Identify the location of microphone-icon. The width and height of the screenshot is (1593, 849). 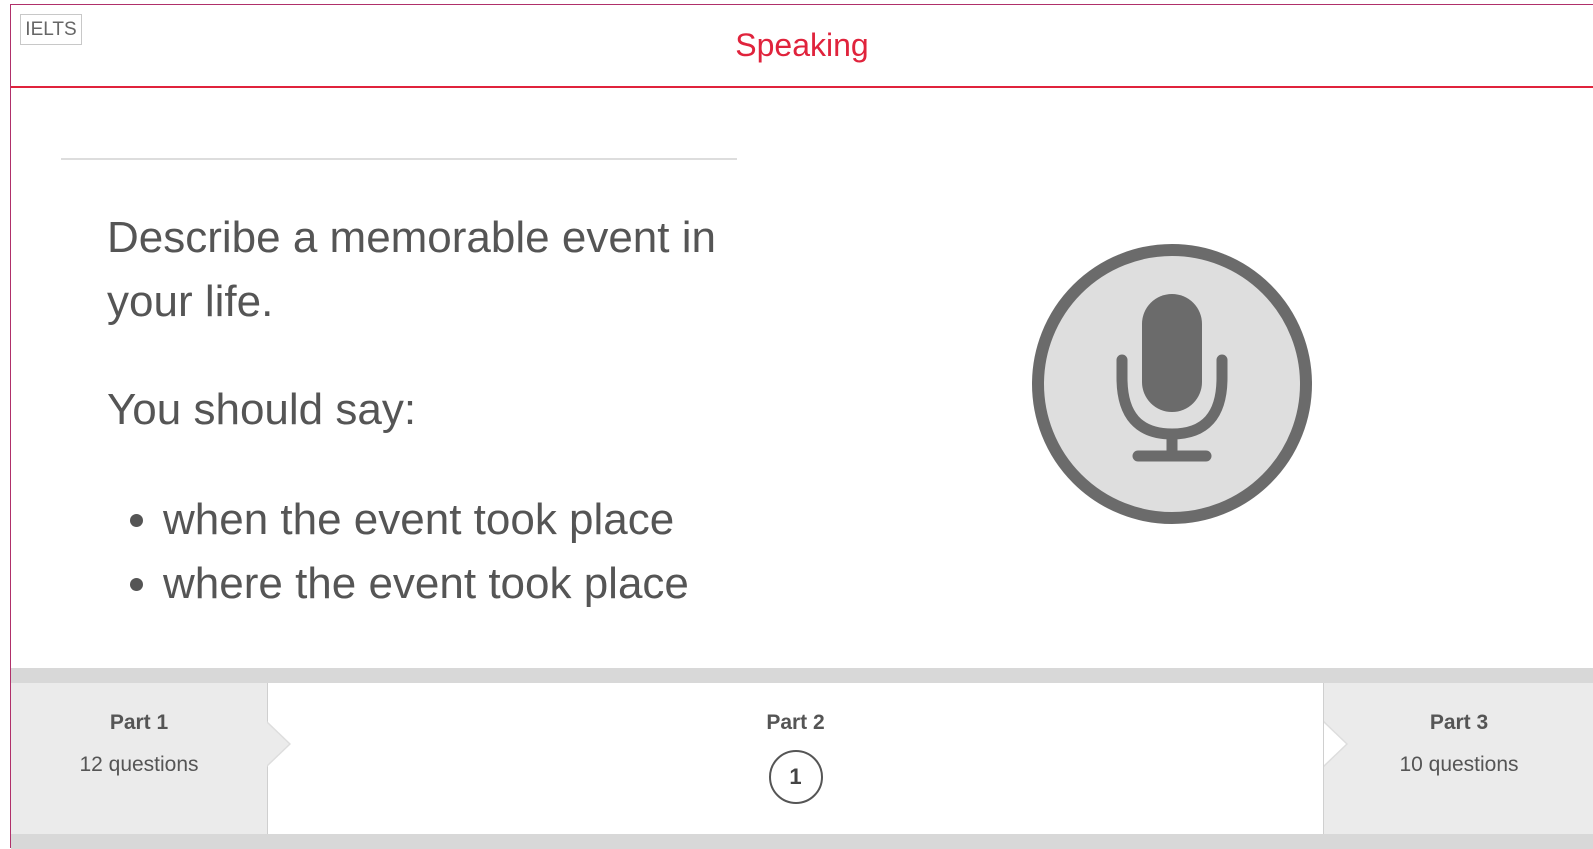
(1172, 384).